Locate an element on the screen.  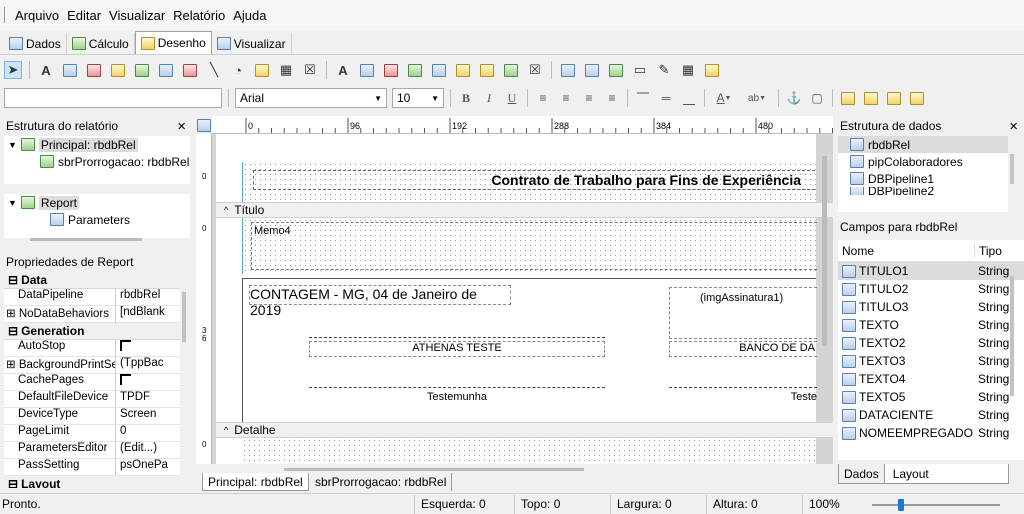
page-break-icon: ▭ is located at coordinates (640, 70).